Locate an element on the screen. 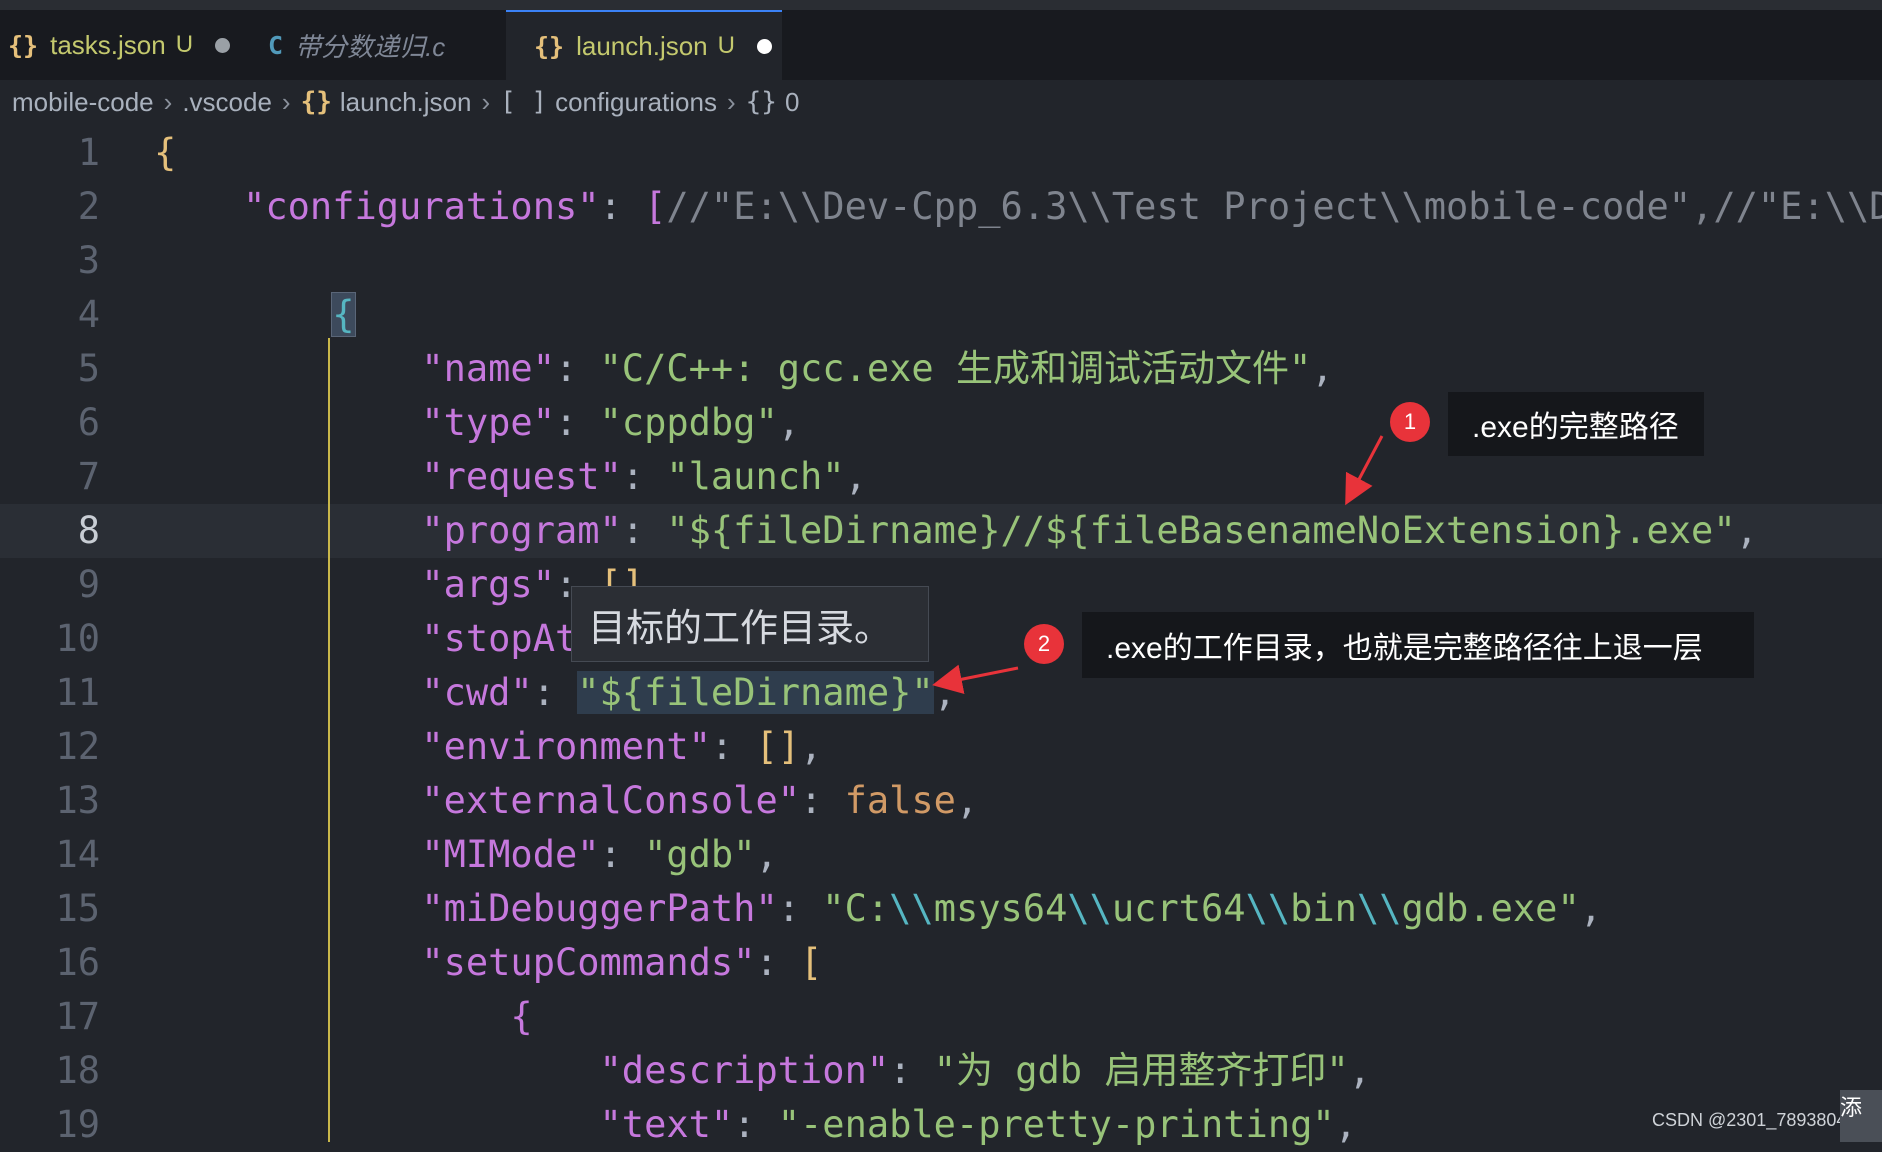 The image size is (1882, 1152). line-number: 3 is located at coordinates (88, 260).